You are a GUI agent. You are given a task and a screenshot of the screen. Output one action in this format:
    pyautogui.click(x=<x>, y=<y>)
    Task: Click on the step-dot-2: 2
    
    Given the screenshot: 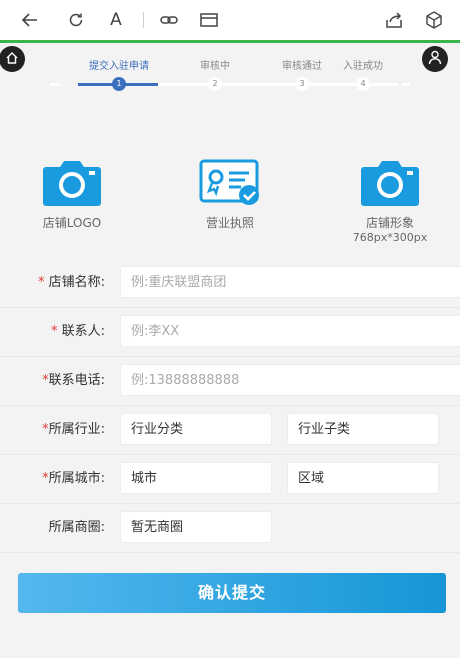 What is the action you would take?
    pyautogui.click(x=215, y=84)
    